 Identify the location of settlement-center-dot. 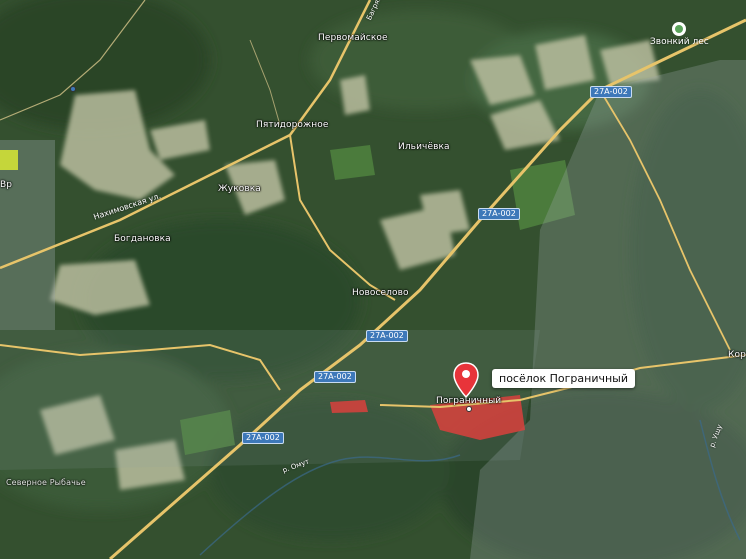
(469, 409).